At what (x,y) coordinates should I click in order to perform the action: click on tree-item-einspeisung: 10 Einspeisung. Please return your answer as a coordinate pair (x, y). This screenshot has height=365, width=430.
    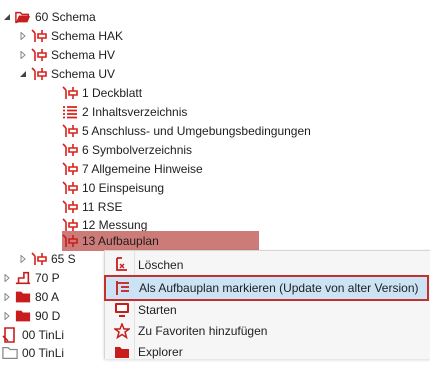
    Looking at the image, I should click on (113, 188).